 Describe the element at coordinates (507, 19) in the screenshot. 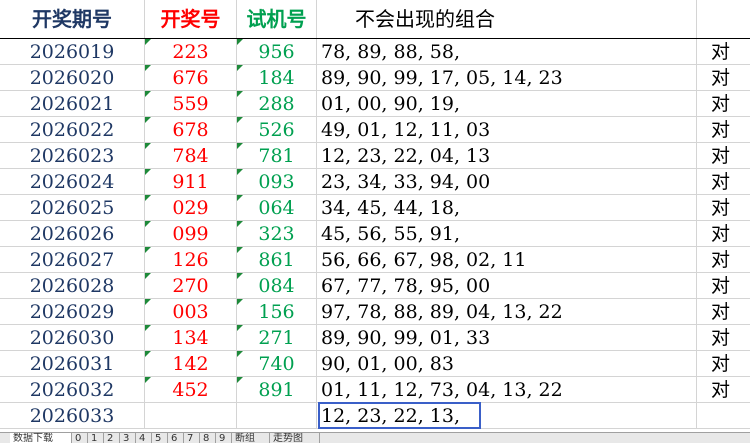

I see `header-excluded-combos: 不会出现的组合` at that location.